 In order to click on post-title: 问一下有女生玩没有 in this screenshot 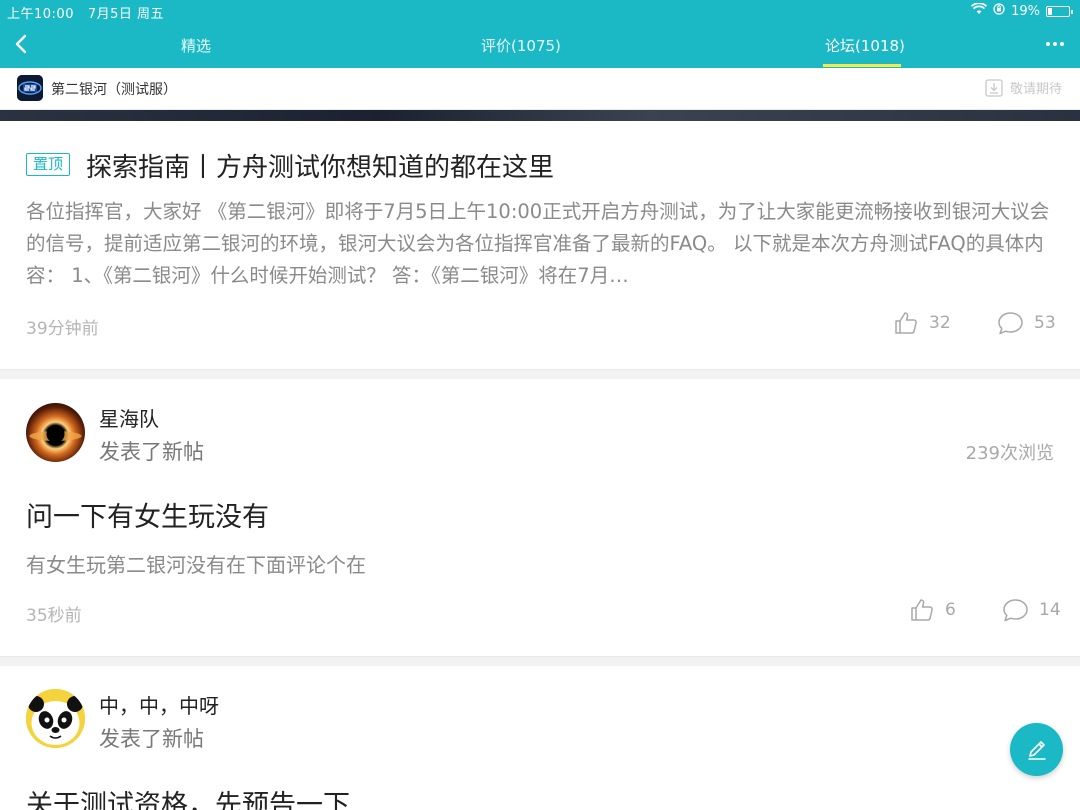, I will do `click(147, 514)`.